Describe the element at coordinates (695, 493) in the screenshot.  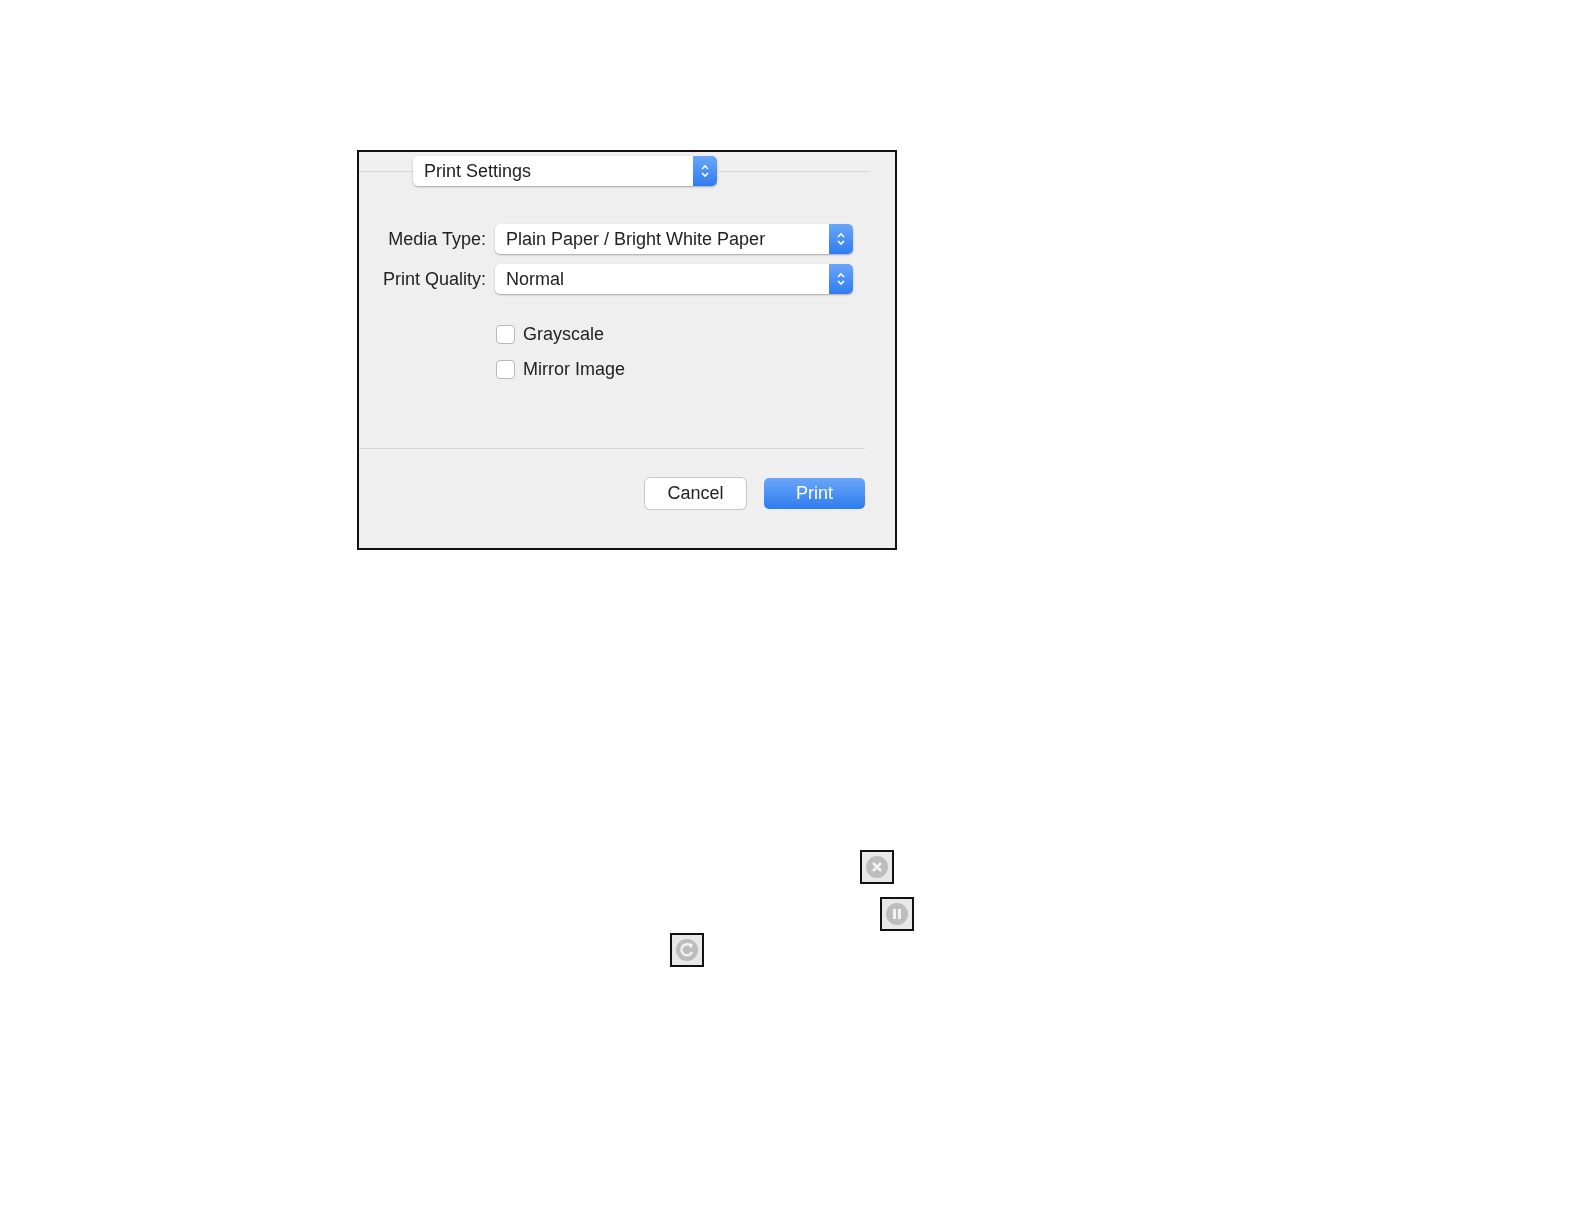
I see `cancel-button: Cancel` at that location.